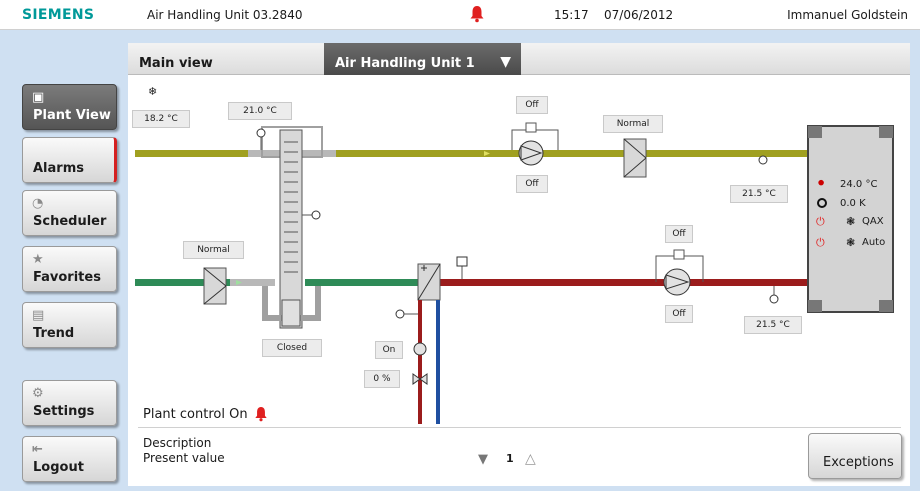 This screenshot has height=491, width=920. Describe the element at coordinates (519, 427) in the screenshot. I see `divider` at that location.